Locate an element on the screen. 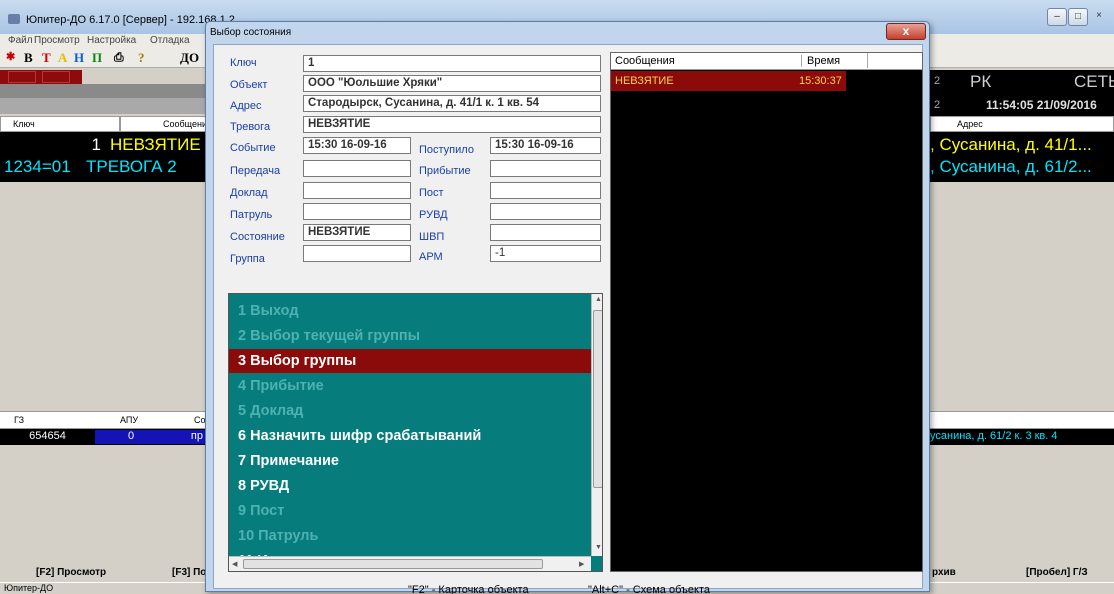 This screenshot has width=1114, height=594. ruvd-field is located at coordinates (545, 211).